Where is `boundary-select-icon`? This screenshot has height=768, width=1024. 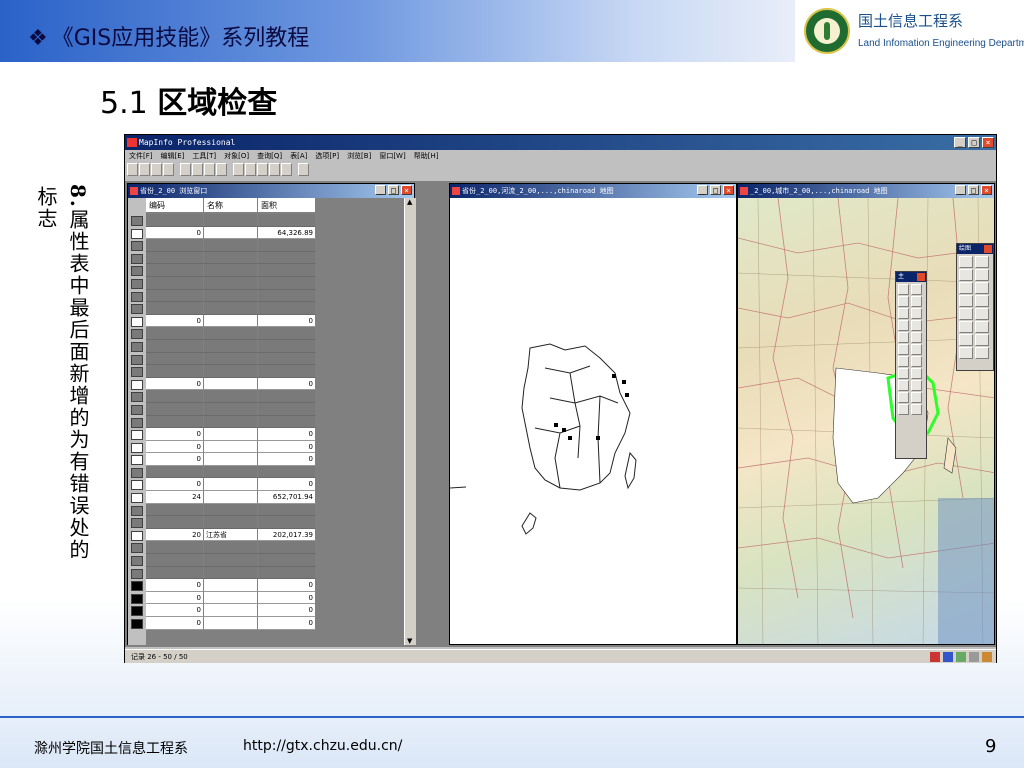
boundary-select-icon is located at coordinates (903, 313).